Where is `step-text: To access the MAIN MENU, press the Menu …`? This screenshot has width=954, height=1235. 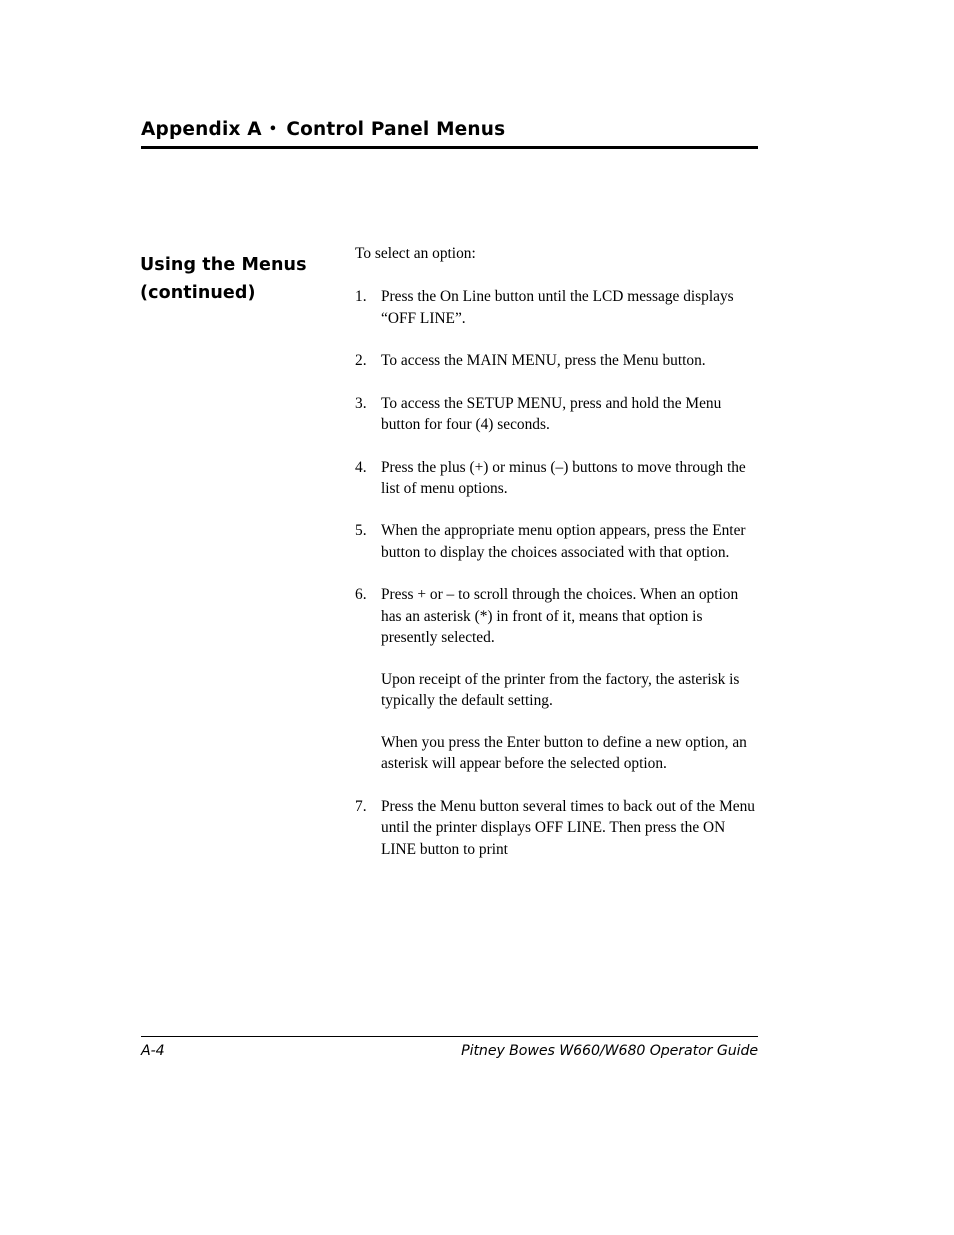 step-text: To access the MAIN MENU, press the Menu … is located at coordinates (543, 361).